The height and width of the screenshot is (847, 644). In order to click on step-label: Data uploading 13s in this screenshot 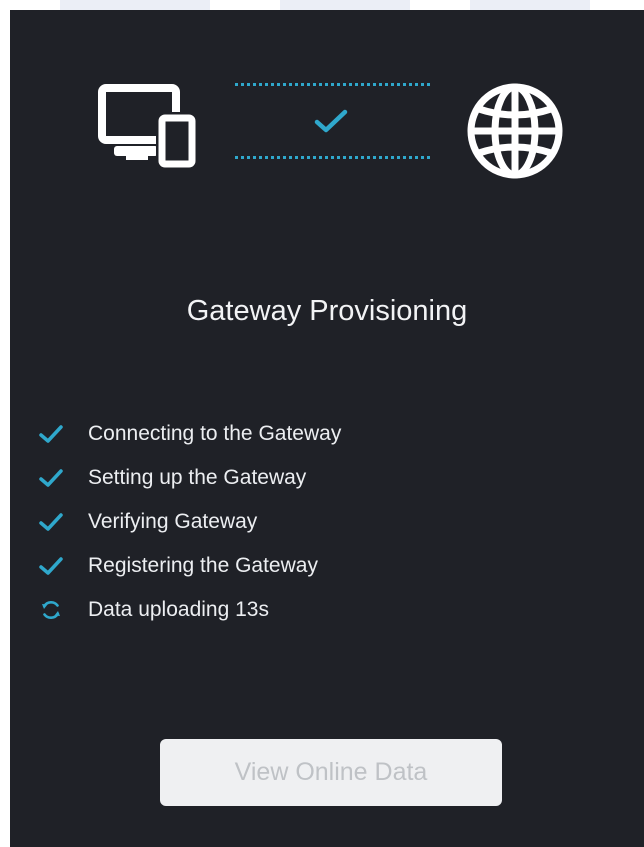, I will do `click(178, 609)`.